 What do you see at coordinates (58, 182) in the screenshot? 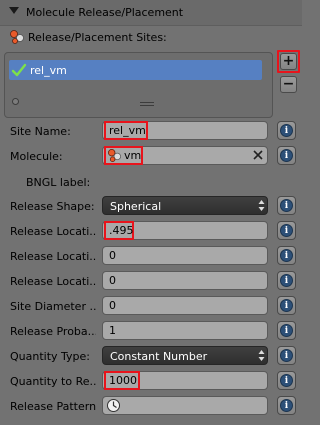
I see `bngl-label: BNGL label:` at bounding box center [58, 182].